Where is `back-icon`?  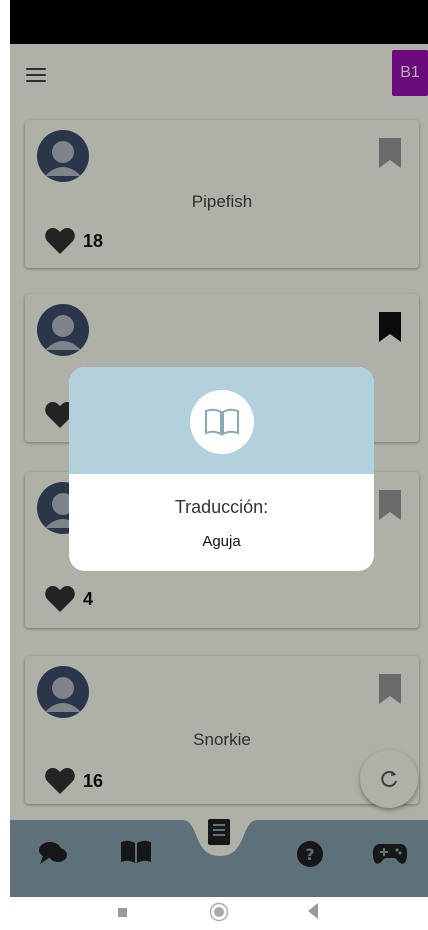
back-icon is located at coordinates (313, 911).